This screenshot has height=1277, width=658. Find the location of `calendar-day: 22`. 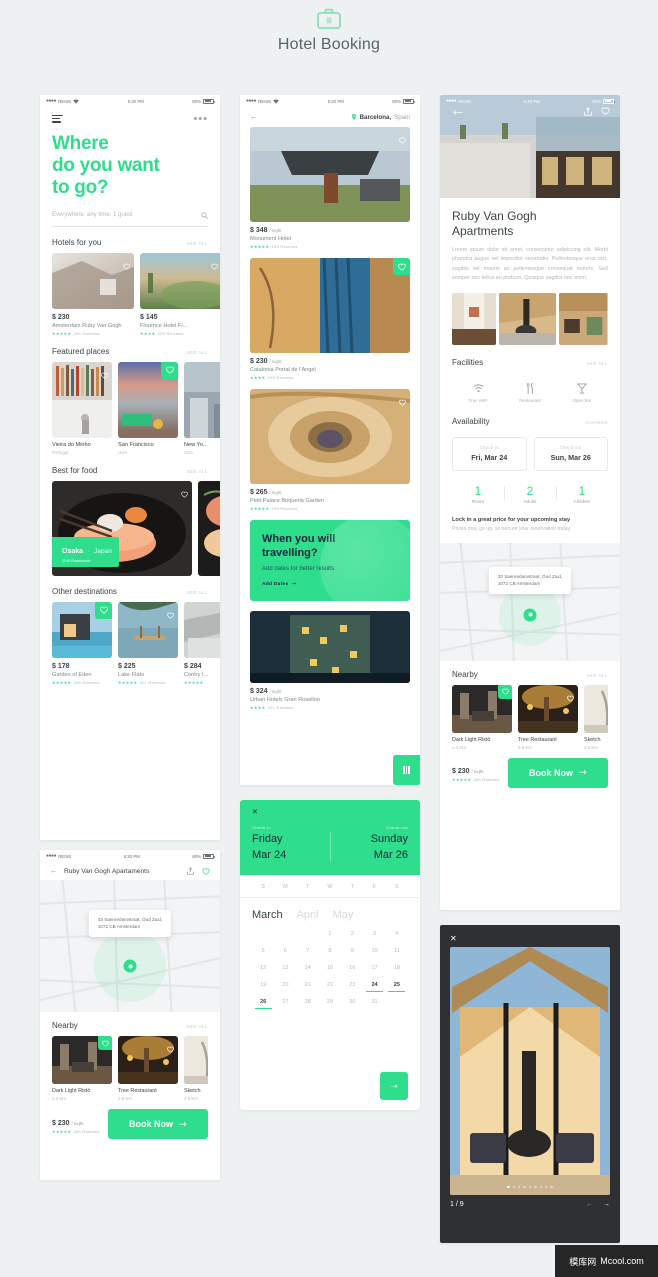

calendar-day: 22 is located at coordinates (330, 985).